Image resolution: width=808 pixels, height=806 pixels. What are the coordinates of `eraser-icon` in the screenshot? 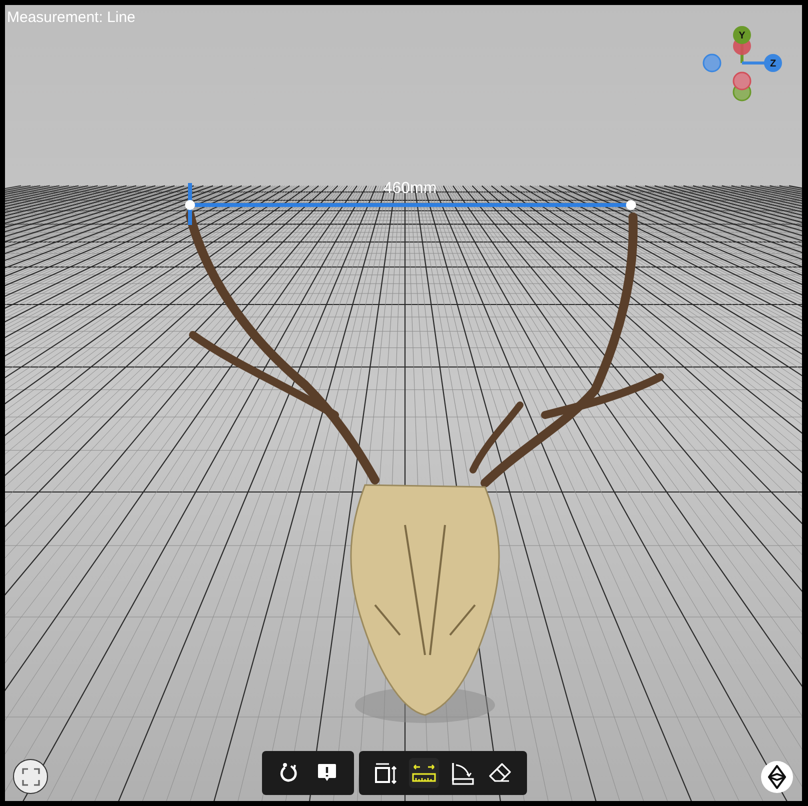 It's located at (500, 773).